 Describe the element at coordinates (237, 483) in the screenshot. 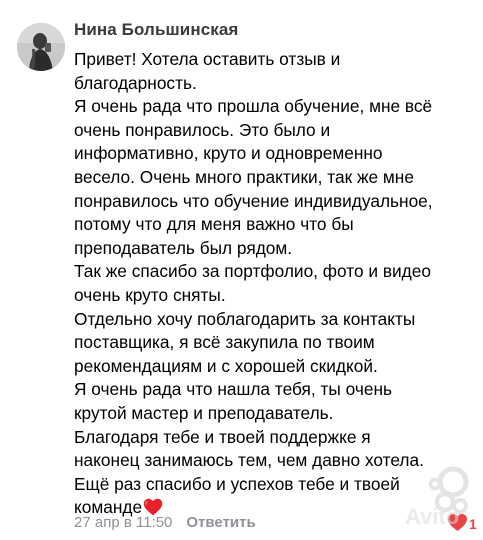

I see `comment-line: Ещё раз спасибо и успехов тебе и твоей` at that location.